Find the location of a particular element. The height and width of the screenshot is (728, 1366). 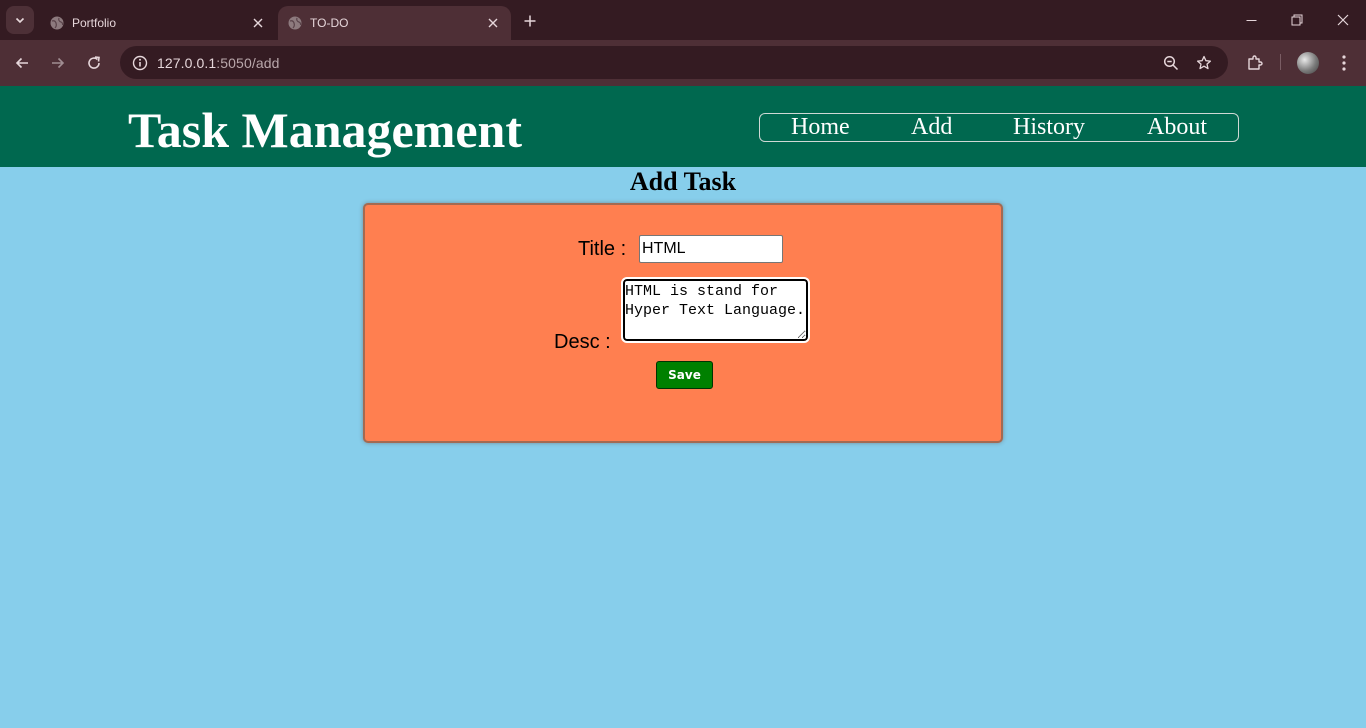

url-path: :5050/add is located at coordinates (248, 63).